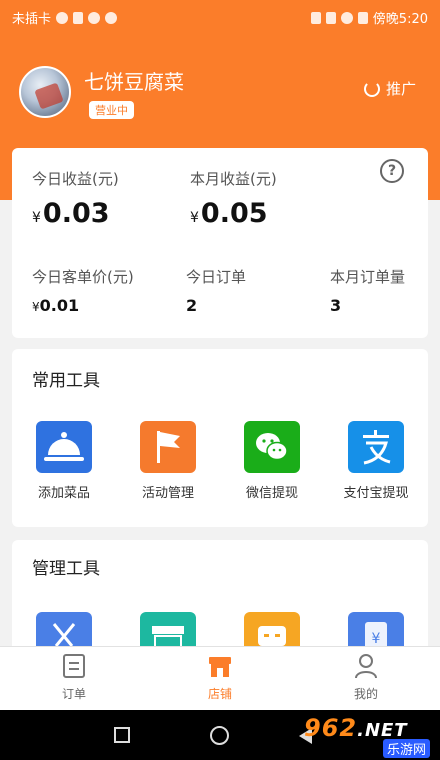 The width and height of the screenshot is (440, 760). What do you see at coordinates (220, 16) in the screenshot?
I see `status-bar: 未插卡 傍晚5:20` at bounding box center [220, 16].